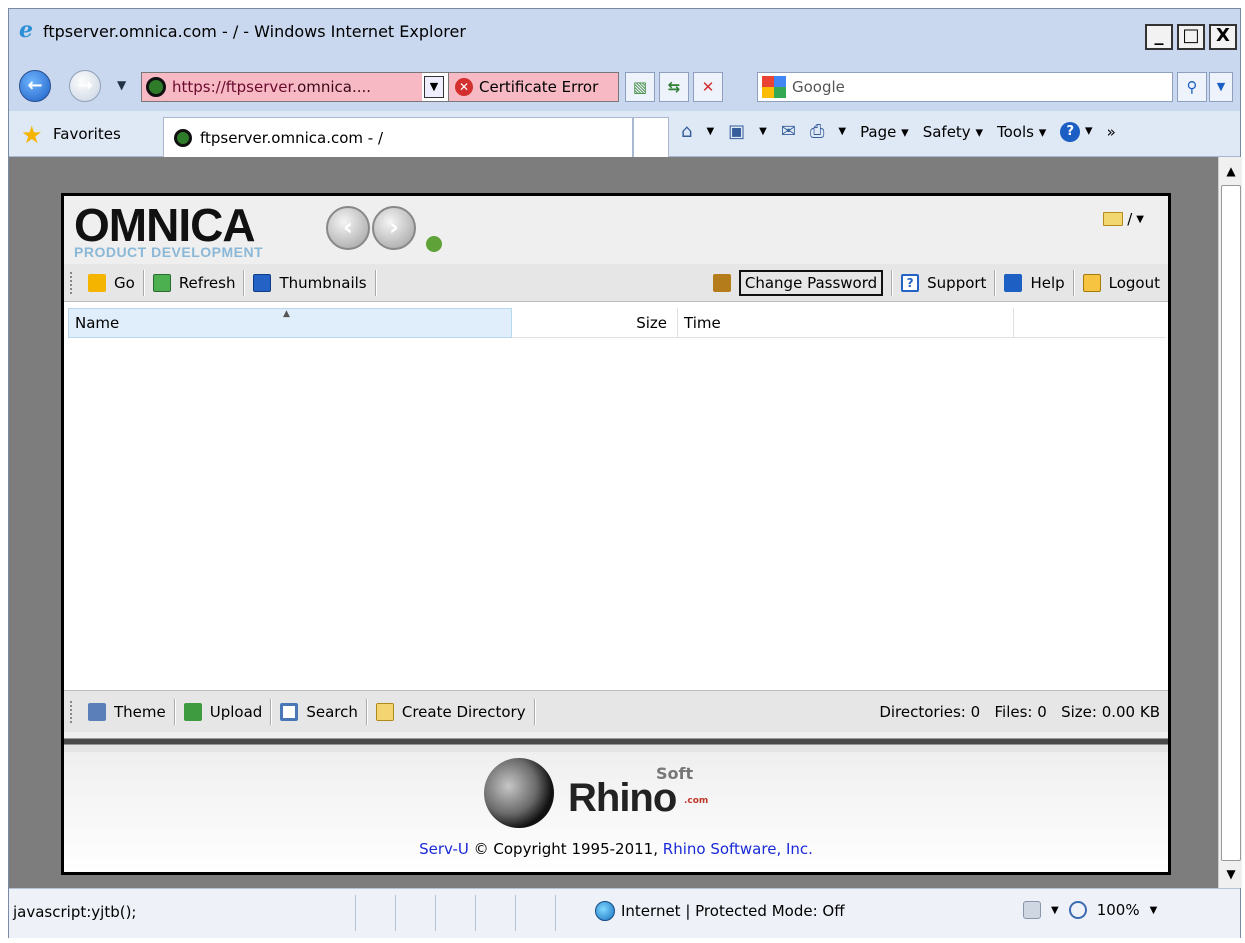 The width and height of the screenshot is (1245, 943). I want to click on feeds-icon: ▣, so click(736, 131).